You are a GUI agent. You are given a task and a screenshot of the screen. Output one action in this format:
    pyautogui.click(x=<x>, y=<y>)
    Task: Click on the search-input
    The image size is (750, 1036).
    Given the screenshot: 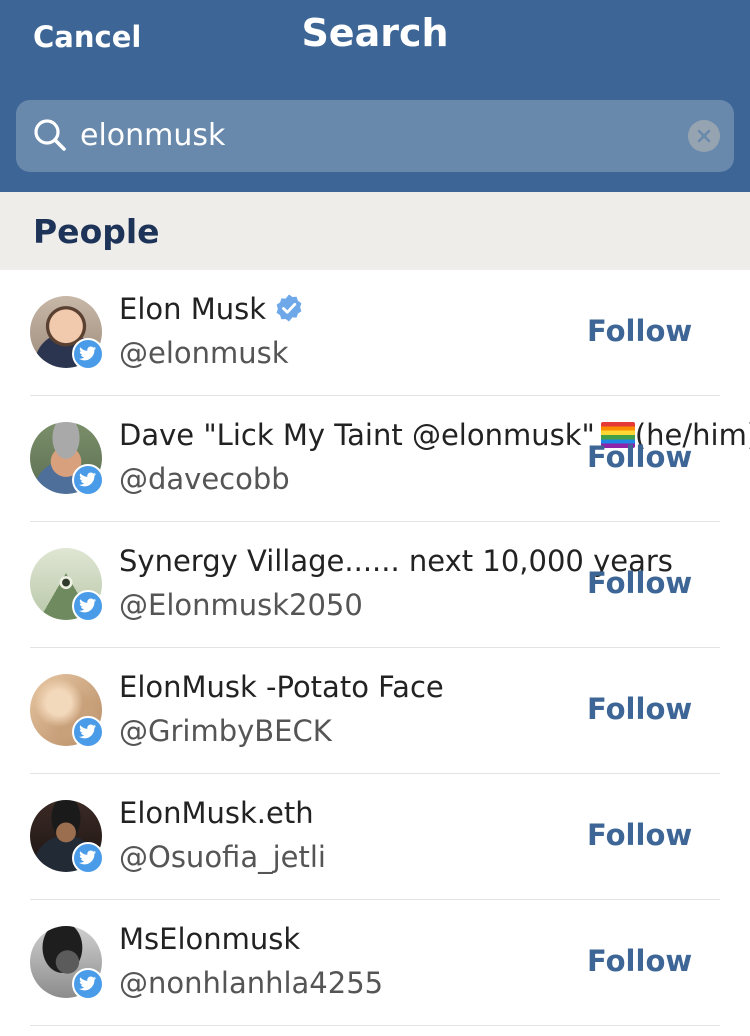 What is the action you would take?
    pyautogui.click(x=375, y=135)
    